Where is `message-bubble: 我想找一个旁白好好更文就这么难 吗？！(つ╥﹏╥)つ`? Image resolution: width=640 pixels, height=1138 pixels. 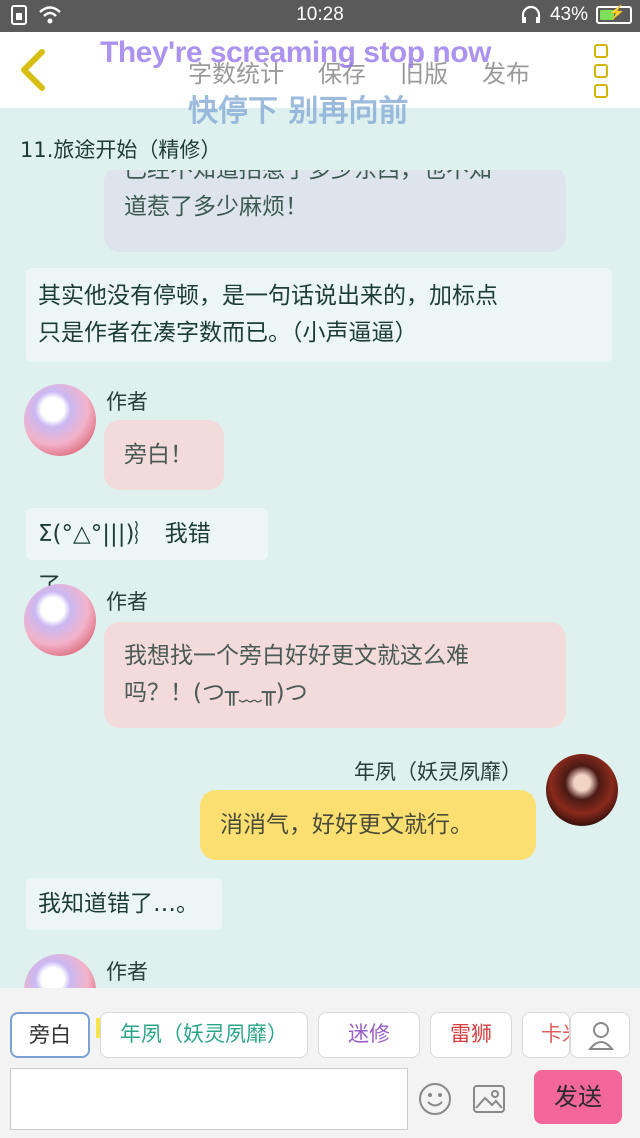 message-bubble: 我想找一个旁白好好更文就这么难 吗？！(つ╥﹏╥)つ is located at coordinates (335, 675).